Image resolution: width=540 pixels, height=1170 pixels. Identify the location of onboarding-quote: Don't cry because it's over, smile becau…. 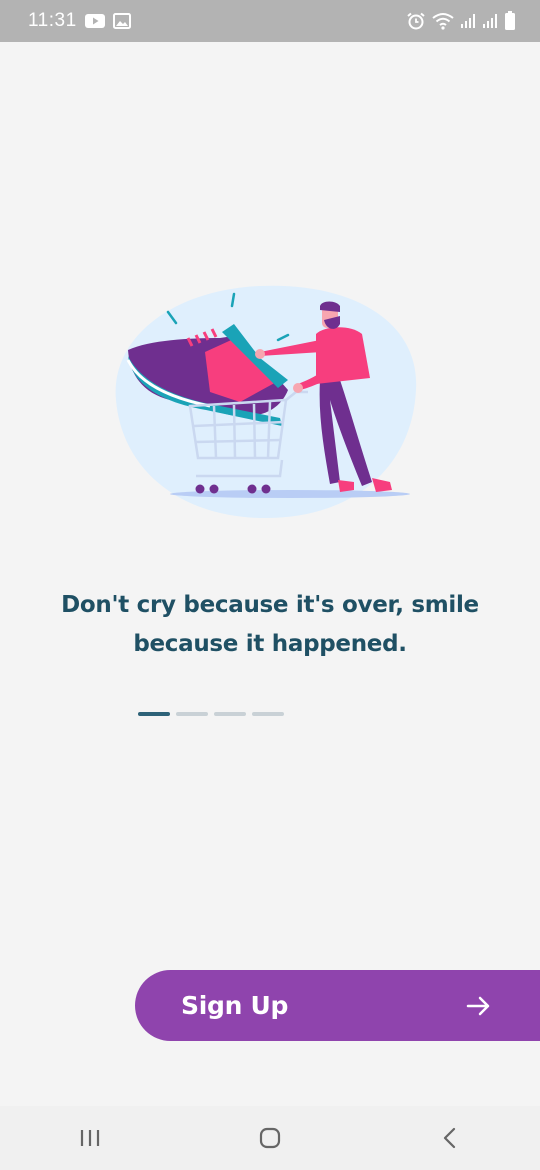
(270, 625).